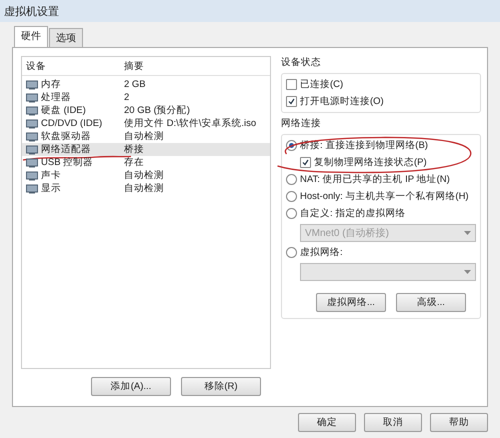  Describe the element at coordinates (321, 252) in the screenshot. I see `option-label: 虚拟网络:` at that location.